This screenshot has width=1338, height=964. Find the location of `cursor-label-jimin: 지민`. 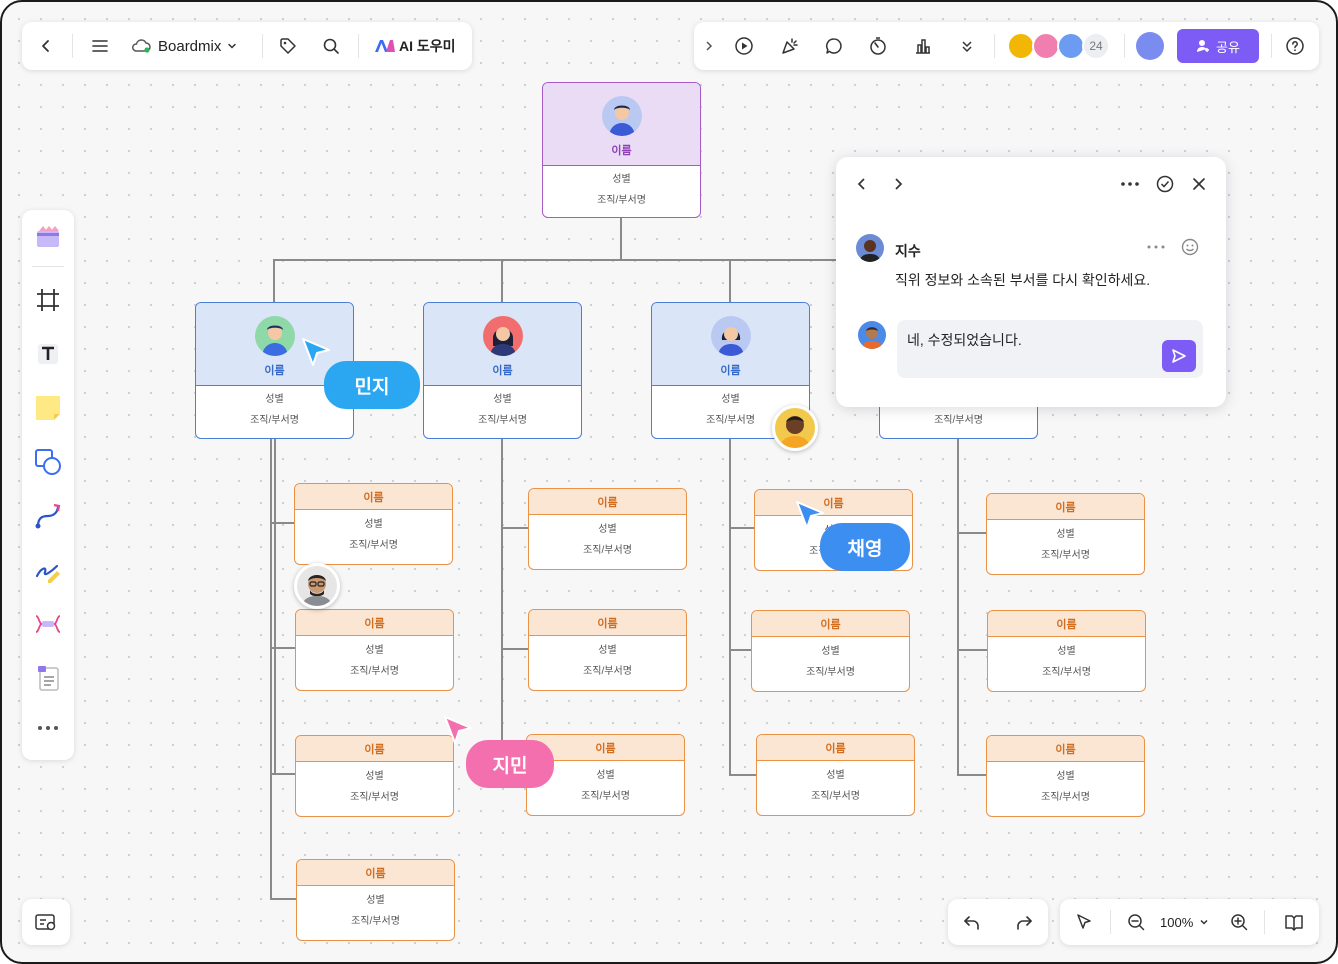

cursor-label-jimin: 지민 is located at coordinates (510, 764).